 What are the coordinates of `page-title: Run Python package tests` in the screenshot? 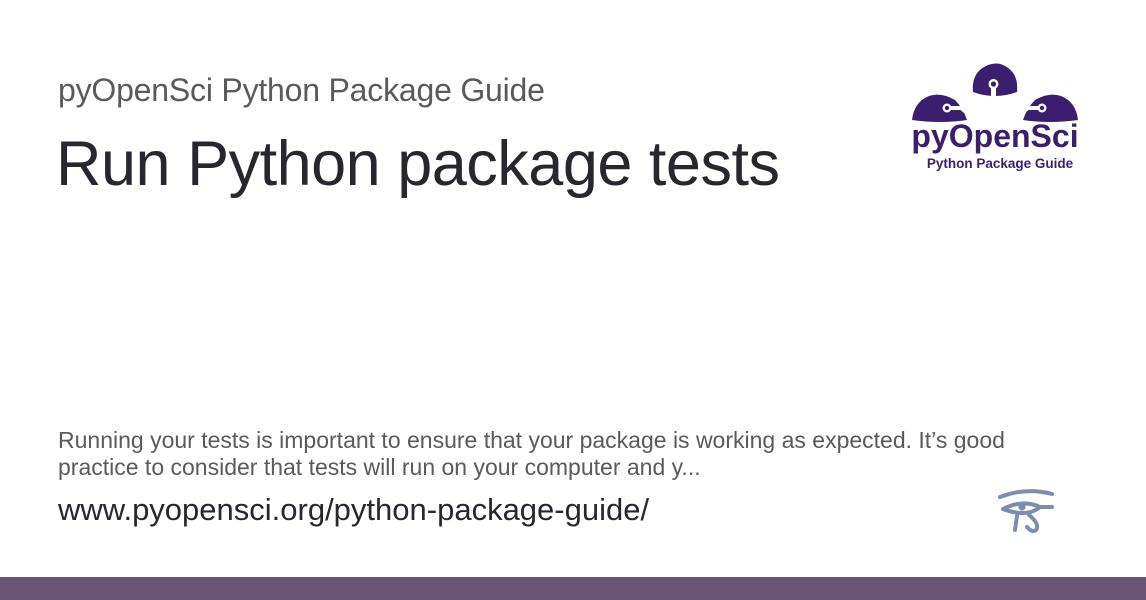 It's located at (418, 164).